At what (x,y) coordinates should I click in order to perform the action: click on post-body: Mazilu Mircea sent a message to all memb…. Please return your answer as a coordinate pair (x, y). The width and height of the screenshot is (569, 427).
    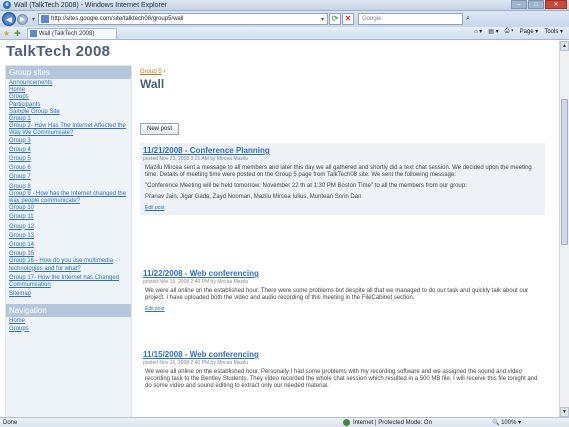
    Looking at the image, I should click on (342, 183).